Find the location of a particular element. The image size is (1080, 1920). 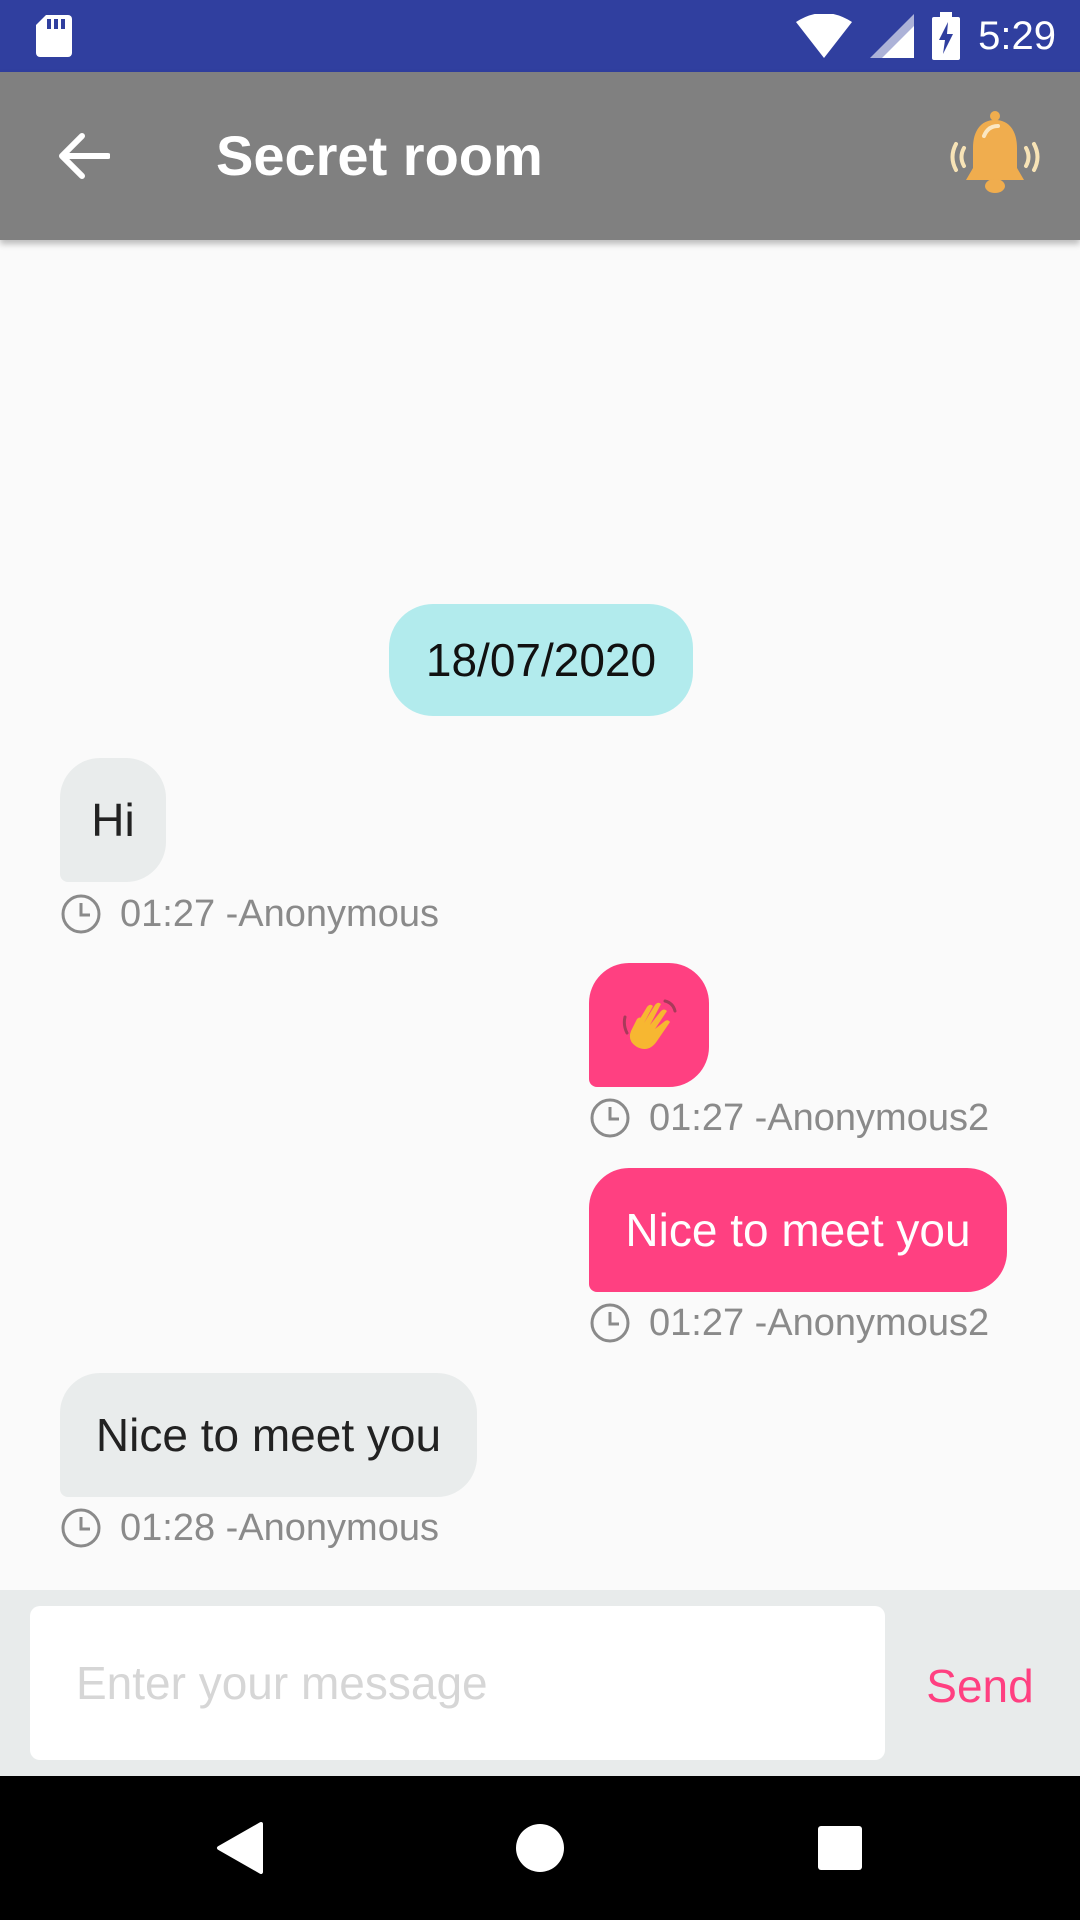

wifi-icon is located at coordinates (824, 36).